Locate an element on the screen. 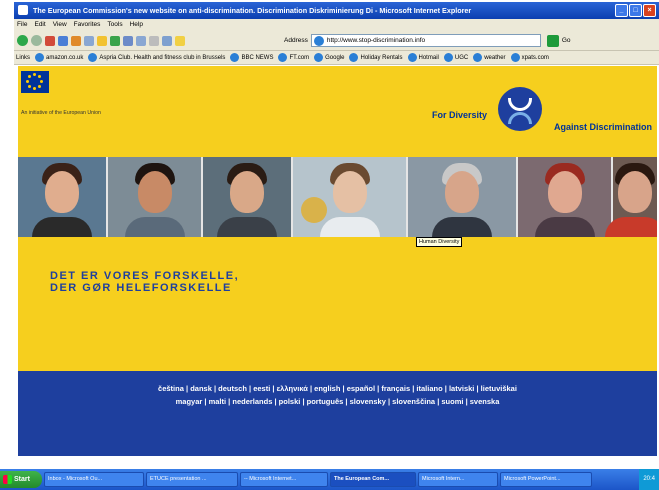 This screenshot has height=490, width=659. menu-favorites: Favorites is located at coordinates (87, 25).